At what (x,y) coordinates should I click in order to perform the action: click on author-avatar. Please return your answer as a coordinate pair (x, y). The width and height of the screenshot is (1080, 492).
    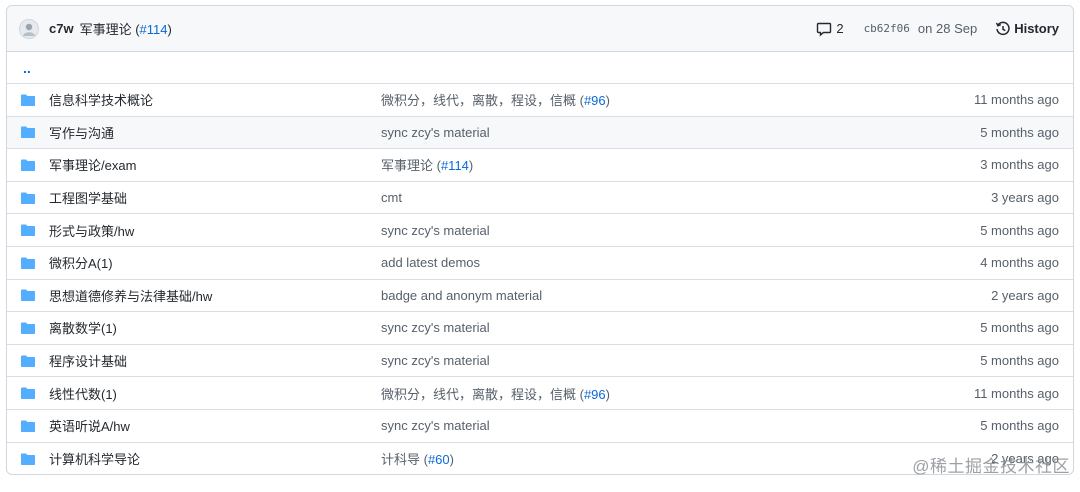
    Looking at the image, I should click on (29, 28).